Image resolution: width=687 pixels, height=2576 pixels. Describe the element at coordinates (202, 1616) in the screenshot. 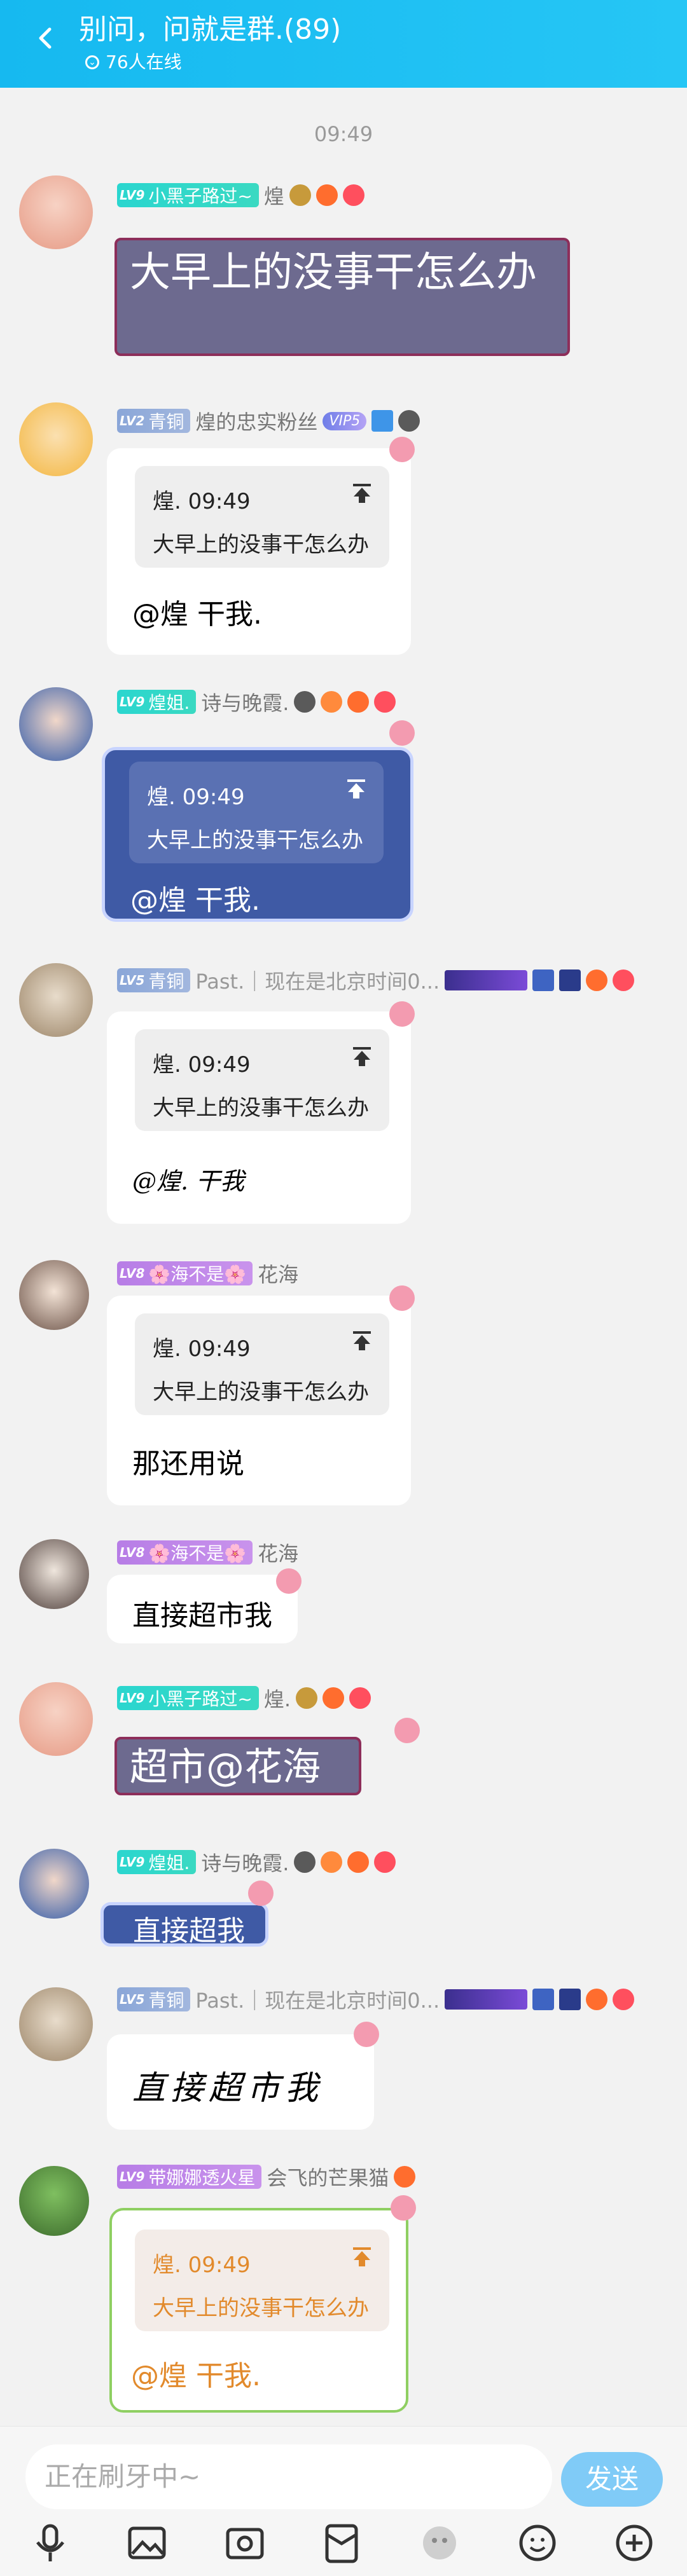

I see `message-text: 直接超市我` at that location.